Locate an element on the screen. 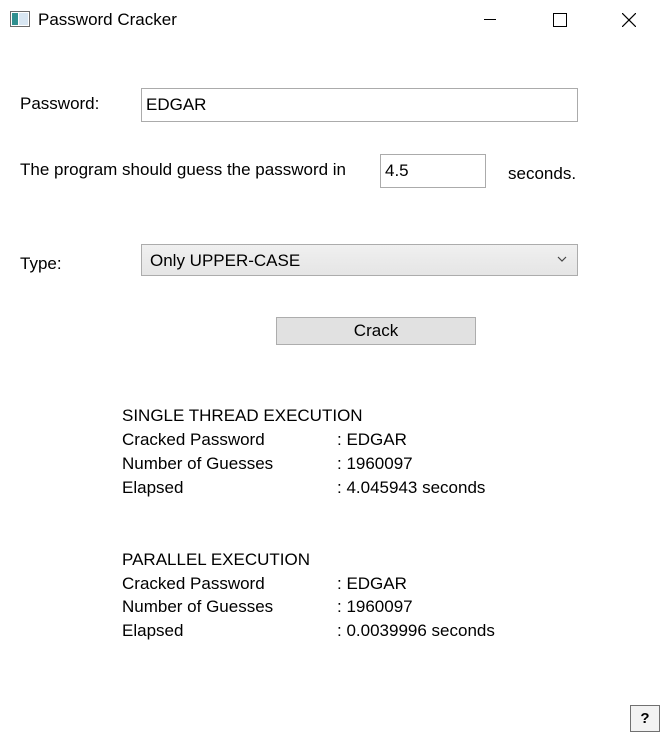 The height and width of the screenshot is (733, 664). type-label: Type: is located at coordinates (41, 263).